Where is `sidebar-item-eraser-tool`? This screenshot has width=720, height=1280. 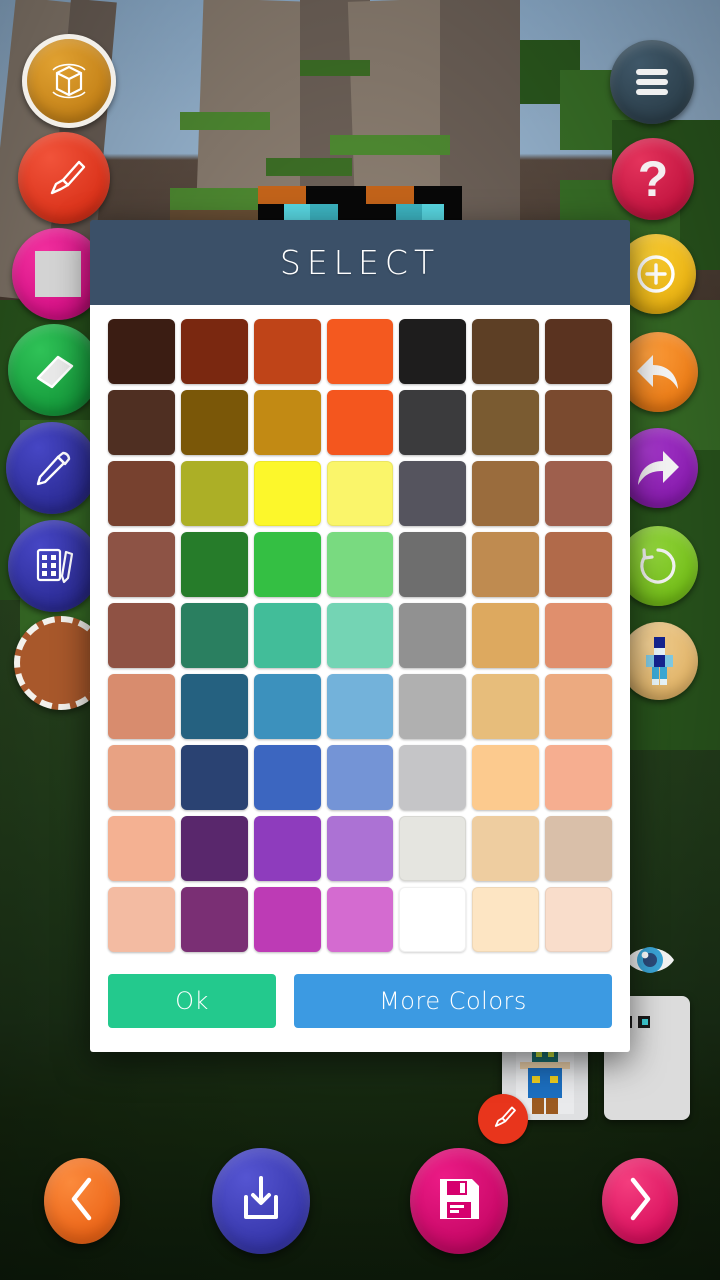
sidebar-item-eraser-tool is located at coordinates (54, 370).